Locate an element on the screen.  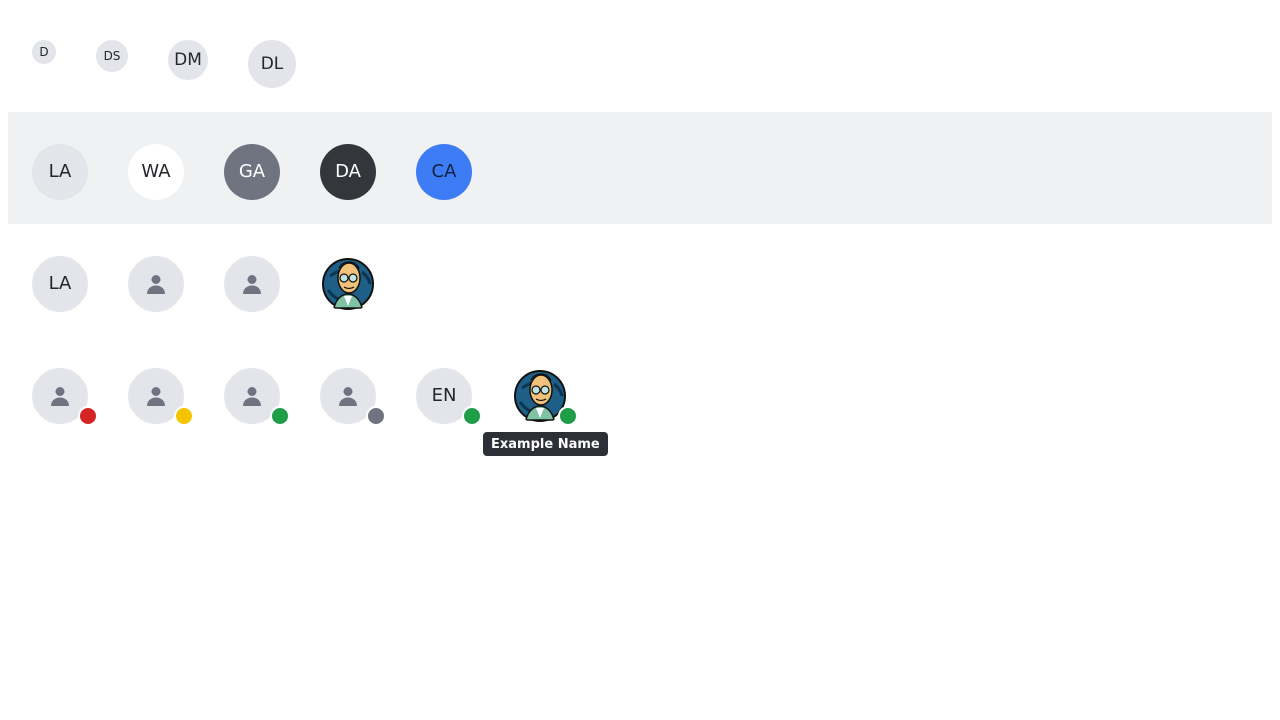
avatar-image-online is located at coordinates (545, 397).